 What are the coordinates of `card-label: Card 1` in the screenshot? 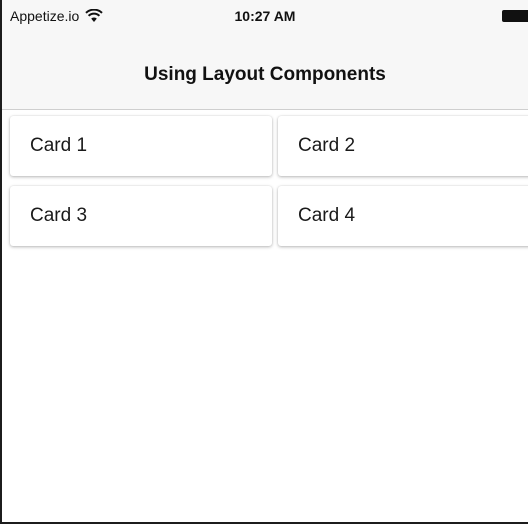 It's located at (59, 145).